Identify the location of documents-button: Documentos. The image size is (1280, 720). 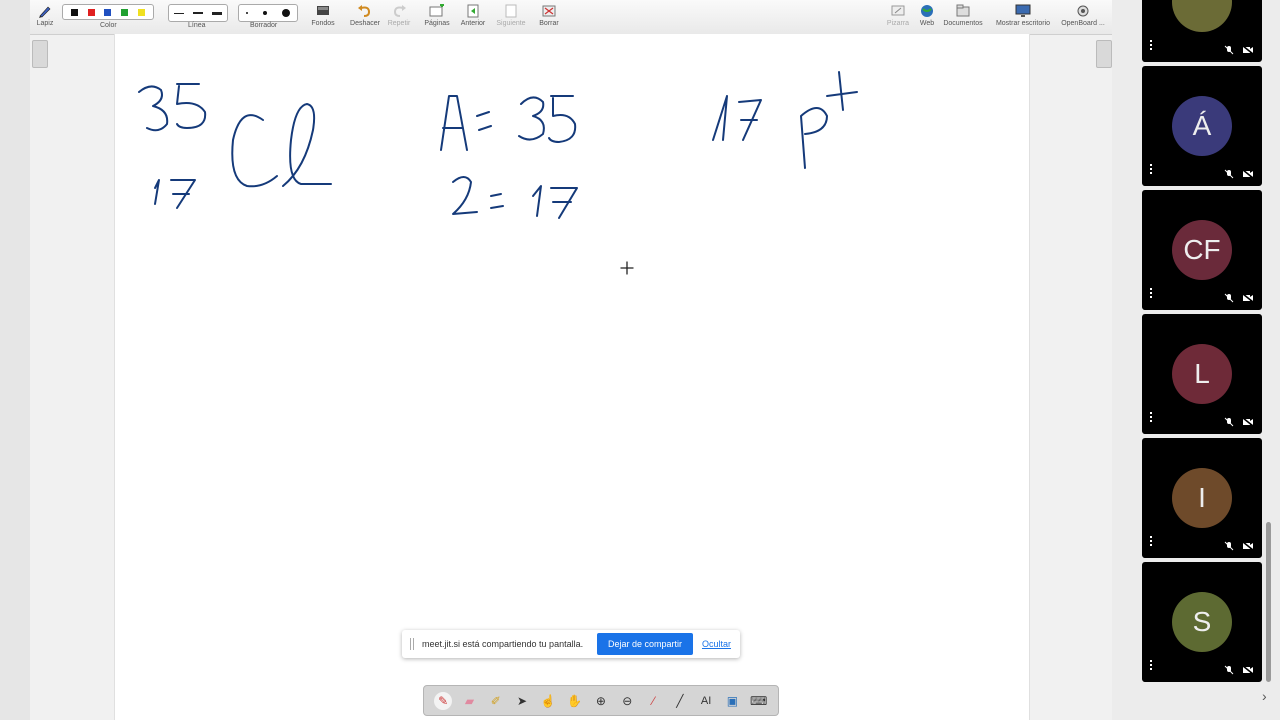
(963, 17).